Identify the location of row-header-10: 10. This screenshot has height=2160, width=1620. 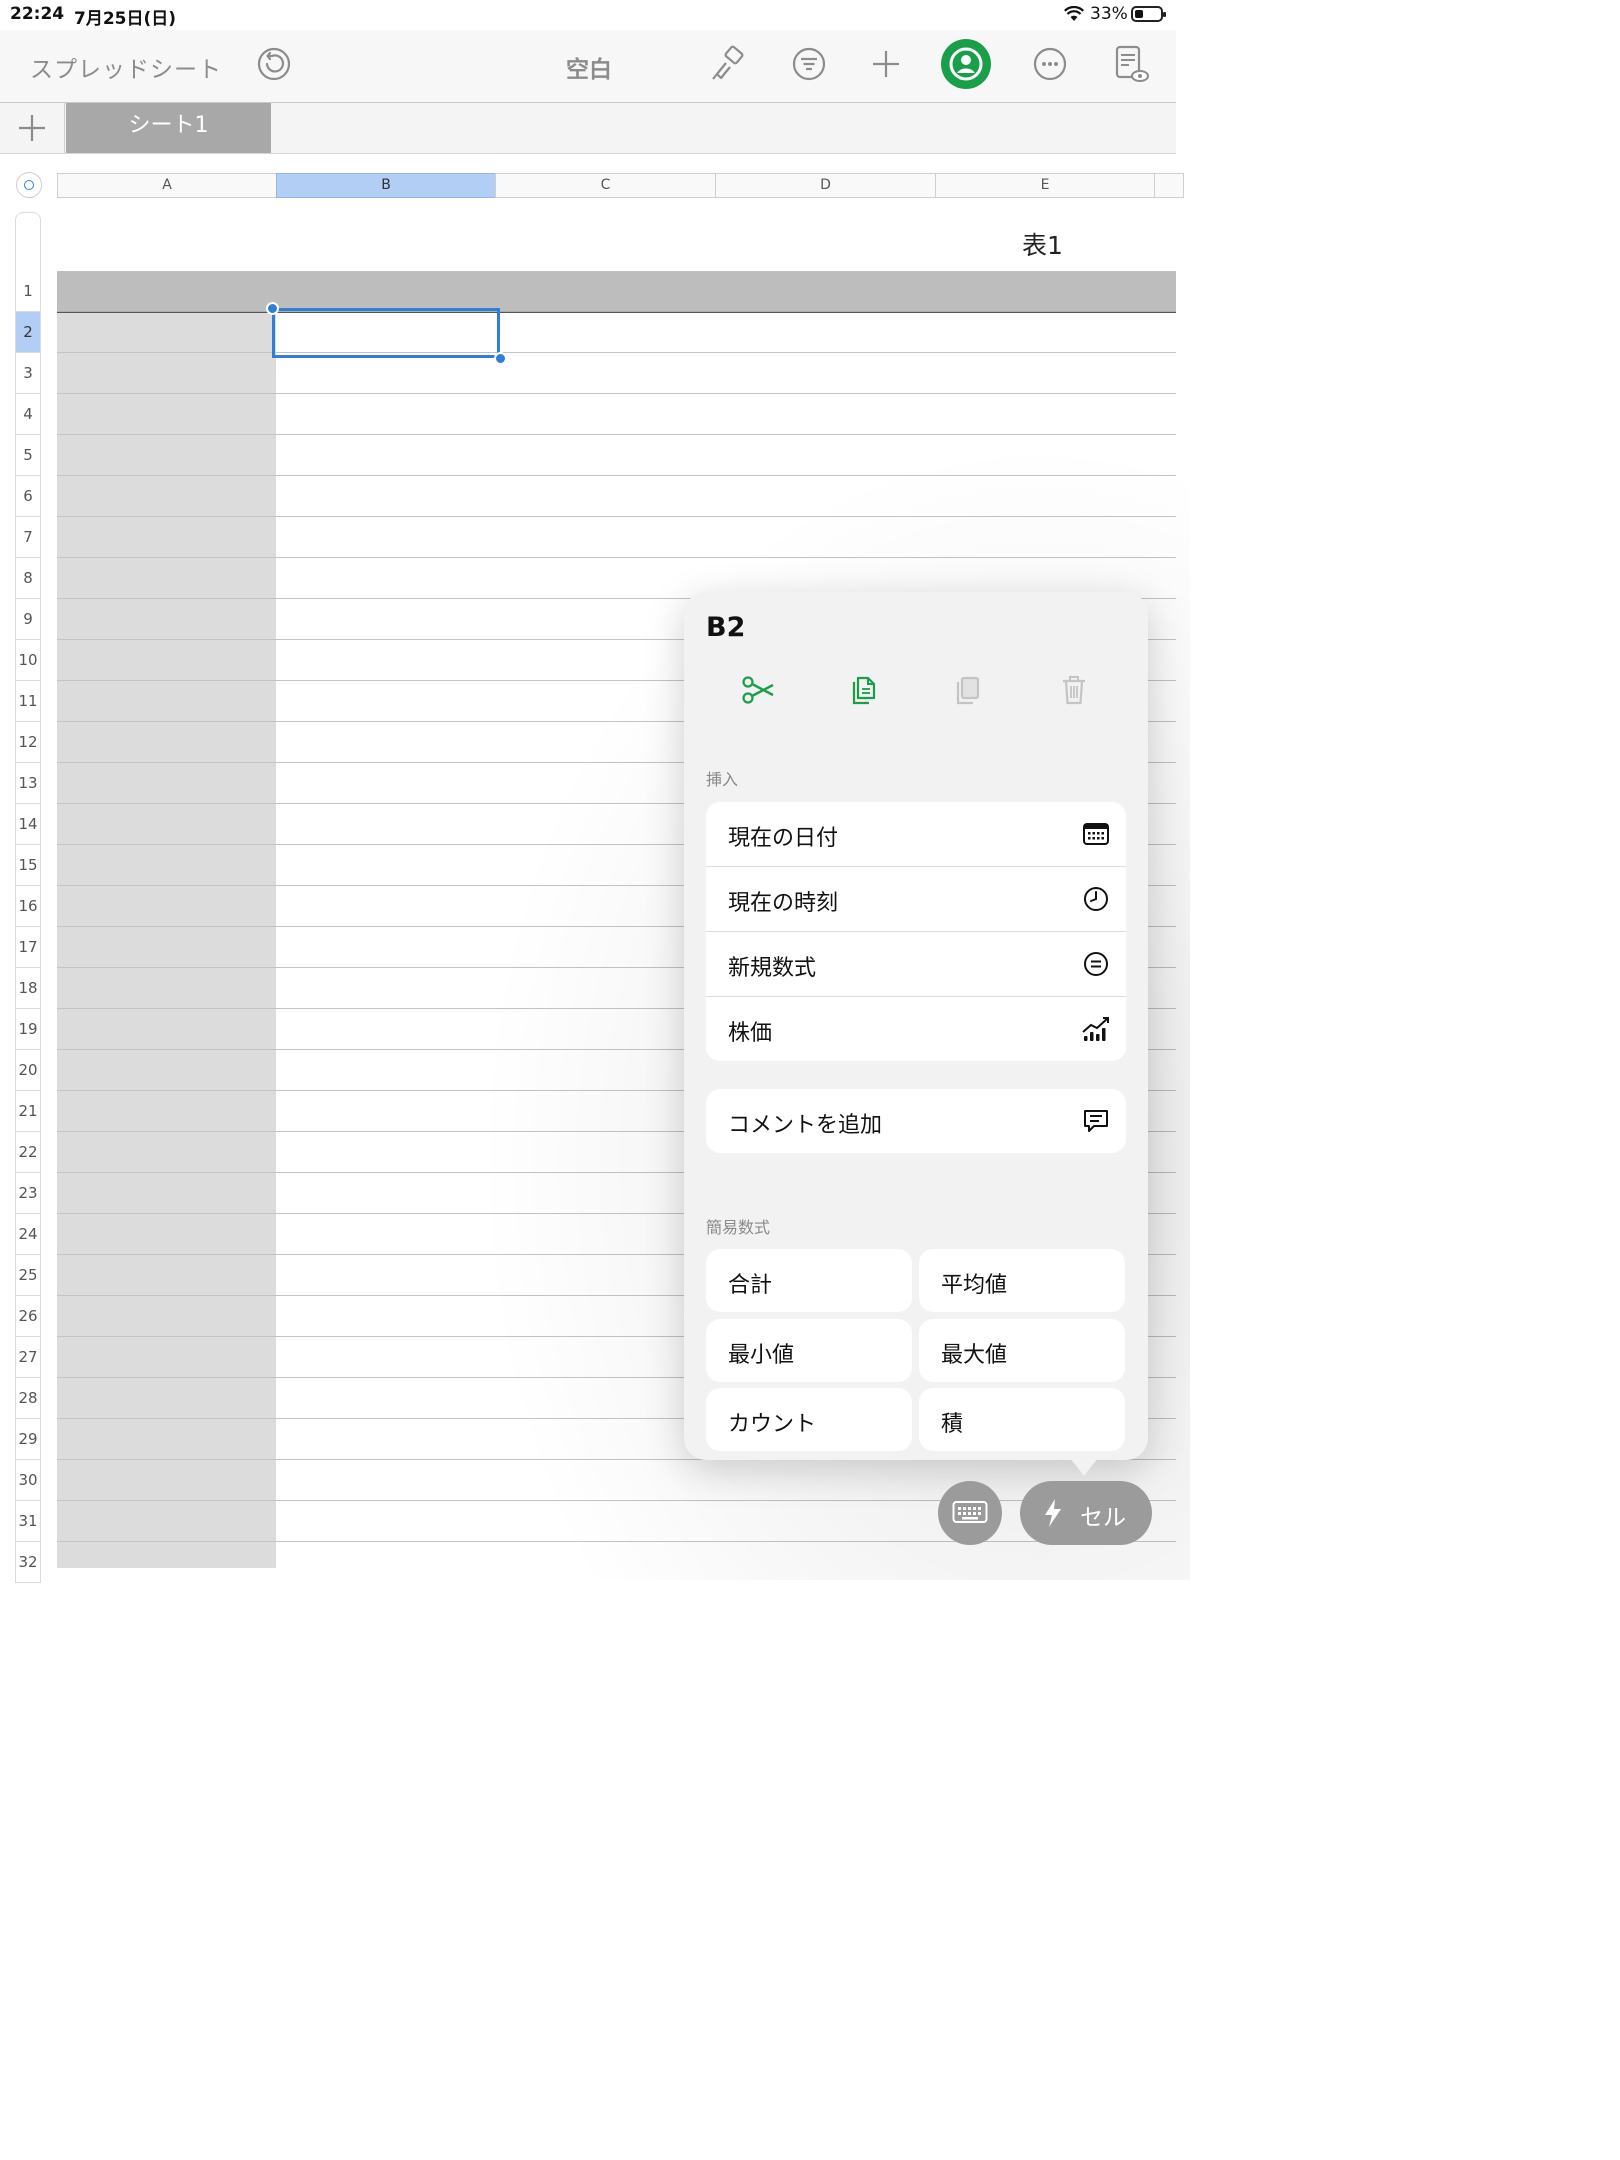
(28, 660).